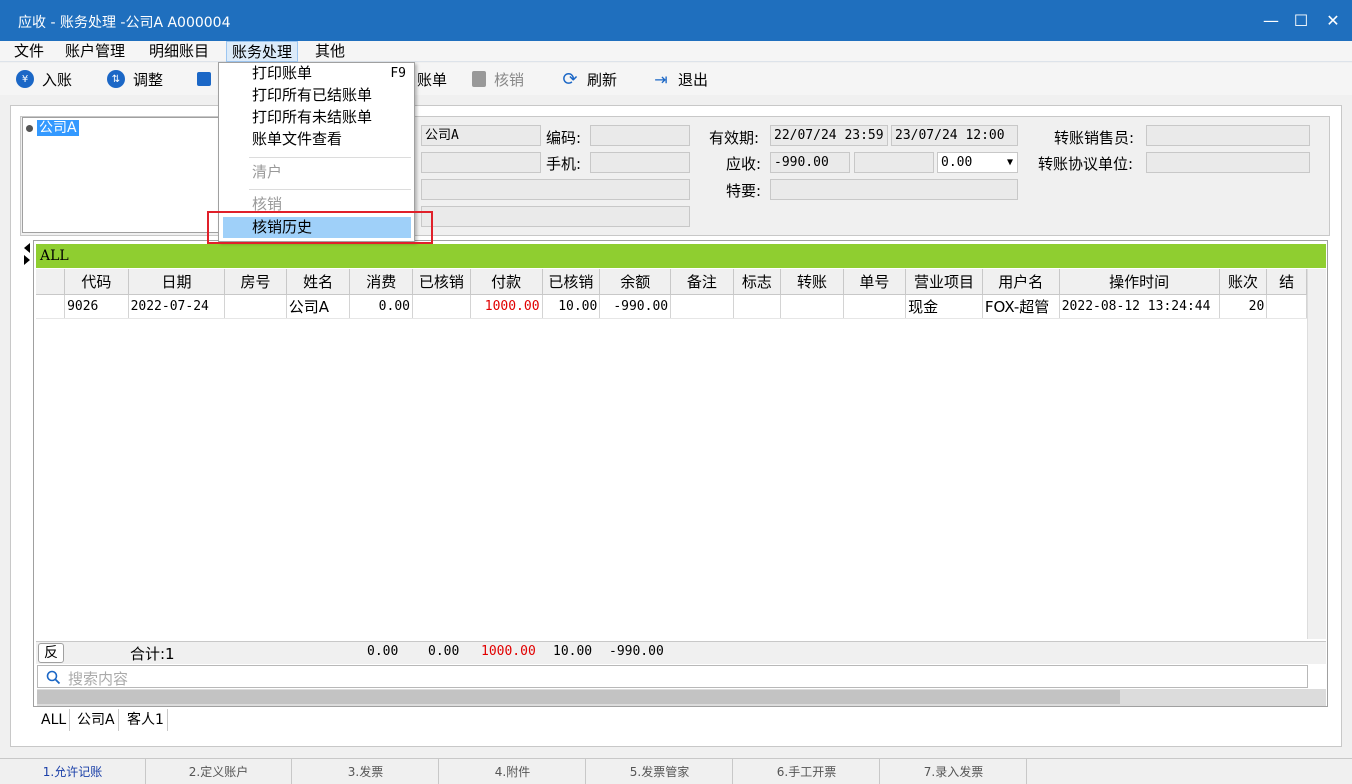 This screenshot has width=1352, height=784. I want to click on refresh-button: ⟳ 刷新, so click(589, 79).